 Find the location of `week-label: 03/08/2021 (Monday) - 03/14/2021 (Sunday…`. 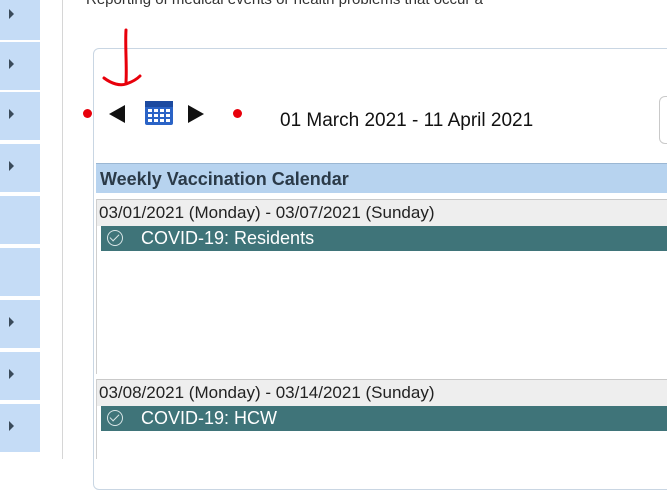

week-label: 03/08/2021 (Monday) - 03/14/2021 (Sunday… is located at coordinates (382, 392).